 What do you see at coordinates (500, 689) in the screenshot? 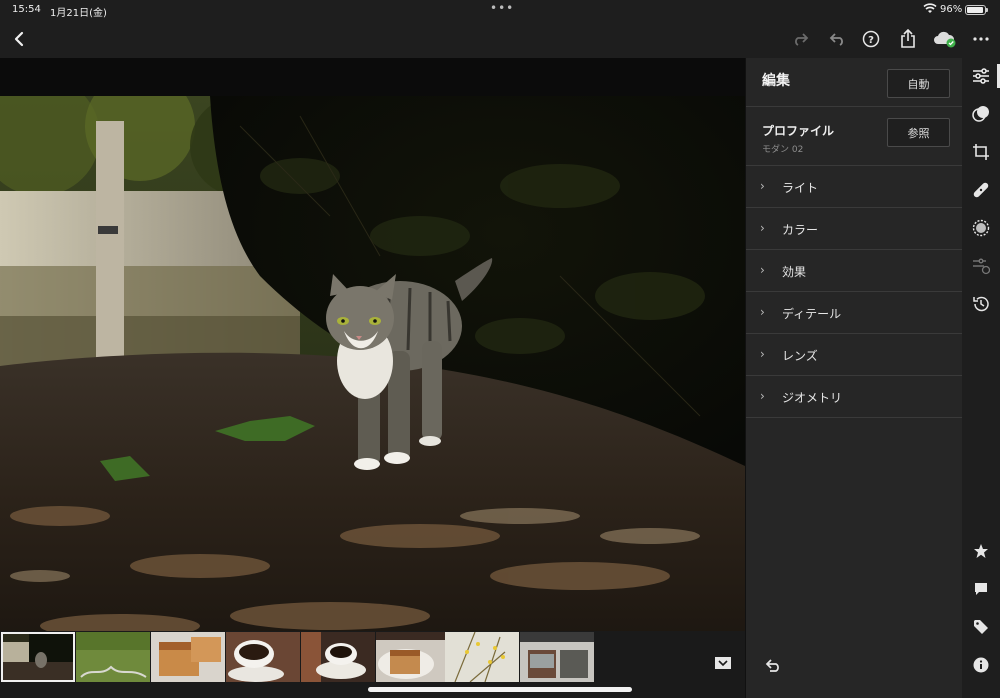
I see `home-indicator` at bounding box center [500, 689].